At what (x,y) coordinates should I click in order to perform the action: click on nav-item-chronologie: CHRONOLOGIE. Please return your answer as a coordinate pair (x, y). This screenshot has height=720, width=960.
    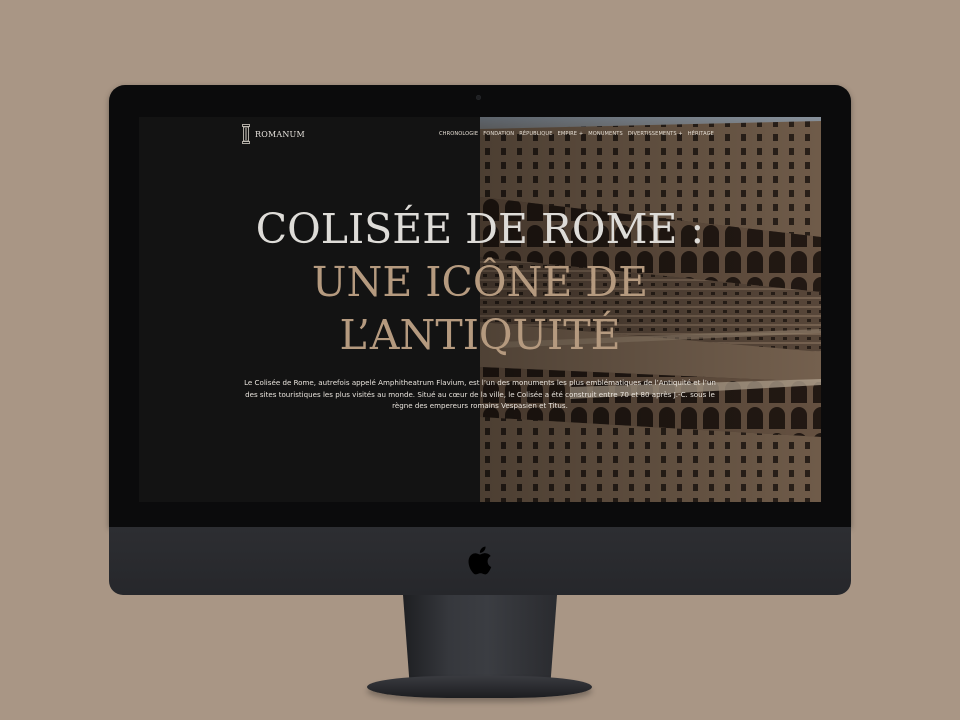
    Looking at the image, I should click on (458, 134).